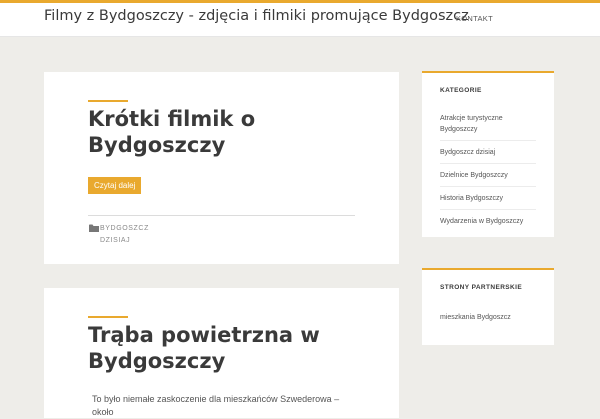 This screenshot has height=419, width=600. What do you see at coordinates (208, 132) in the screenshot?
I see `post-title: Krótki filmik o Bydgoszczy` at bounding box center [208, 132].